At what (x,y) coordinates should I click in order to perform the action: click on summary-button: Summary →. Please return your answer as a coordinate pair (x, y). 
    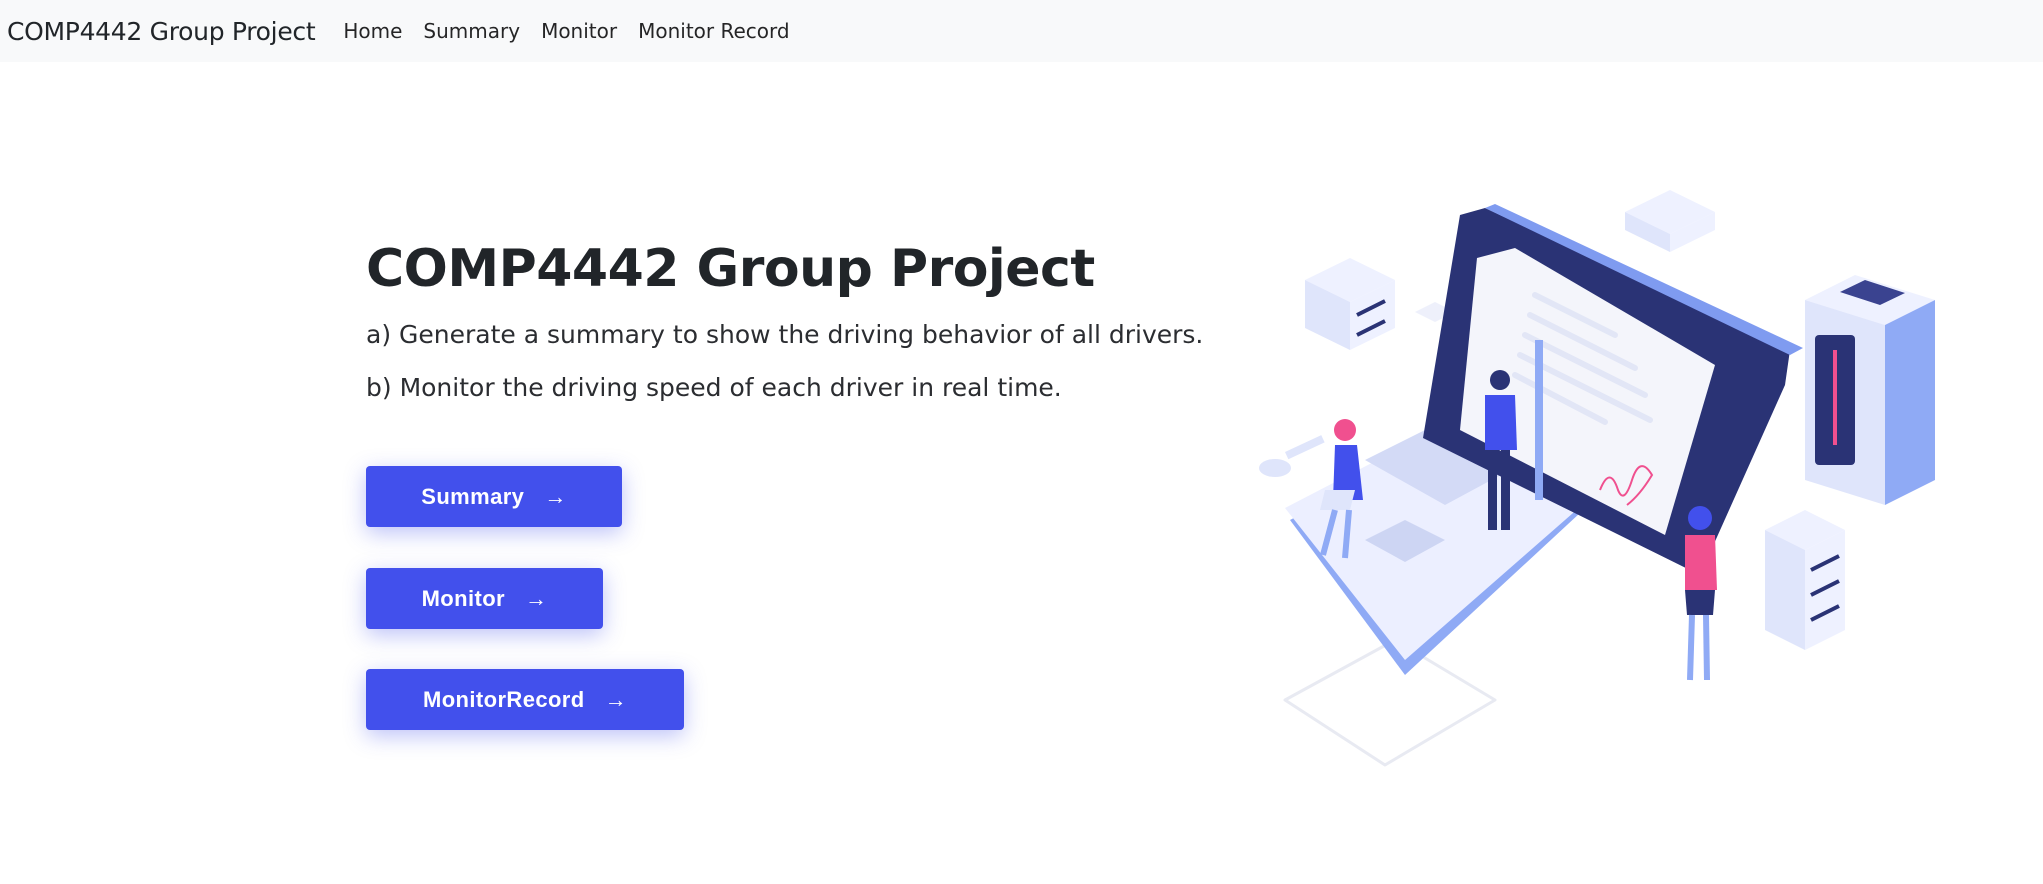
    Looking at the image, I should click on (494, 496).